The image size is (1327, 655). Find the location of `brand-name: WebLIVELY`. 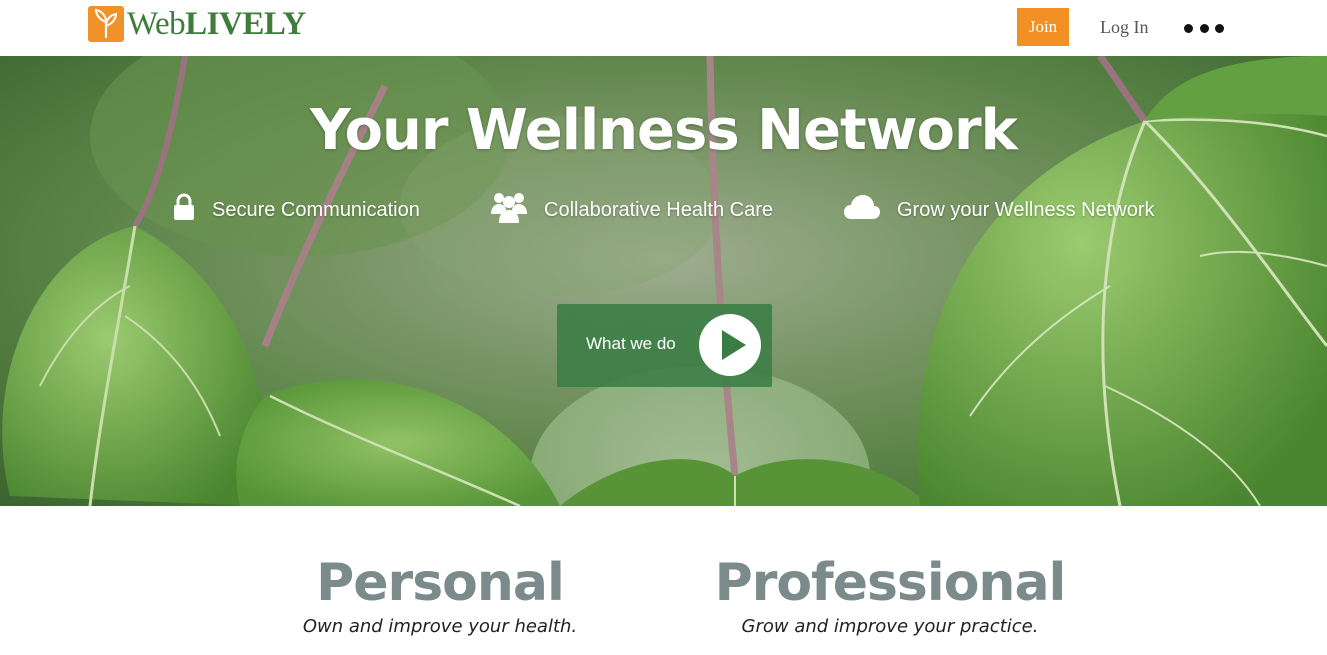

brand-name: WebLIVELY is located at coordinates (216, 24).